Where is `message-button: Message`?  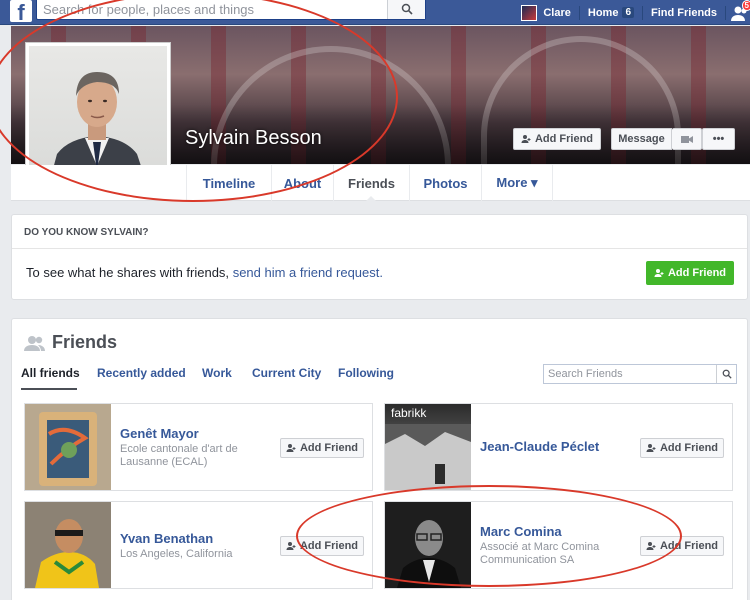
message-button: Message is located at coordinates (641, 139).